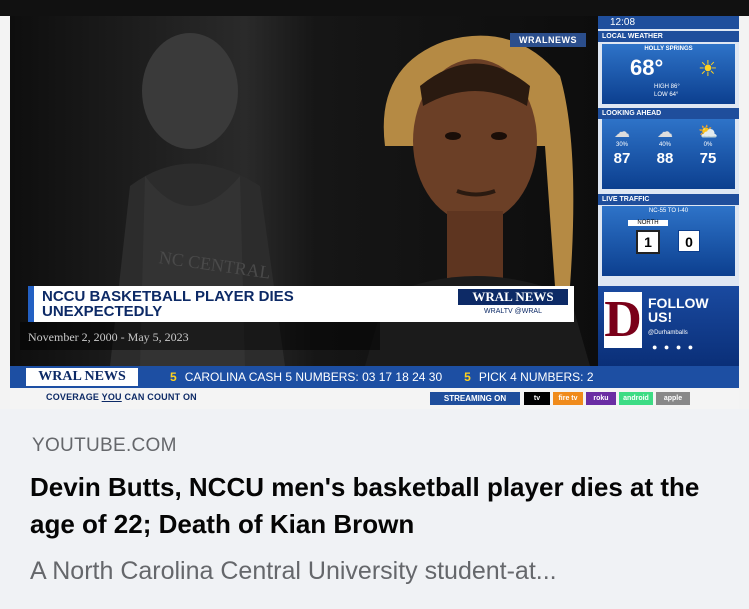 The height and width of the screenshot is (609, 749). What do you see at coordinates (31, 304) in the screenshot?
I see `lower-third-accent` at bounding box center [31, 304].